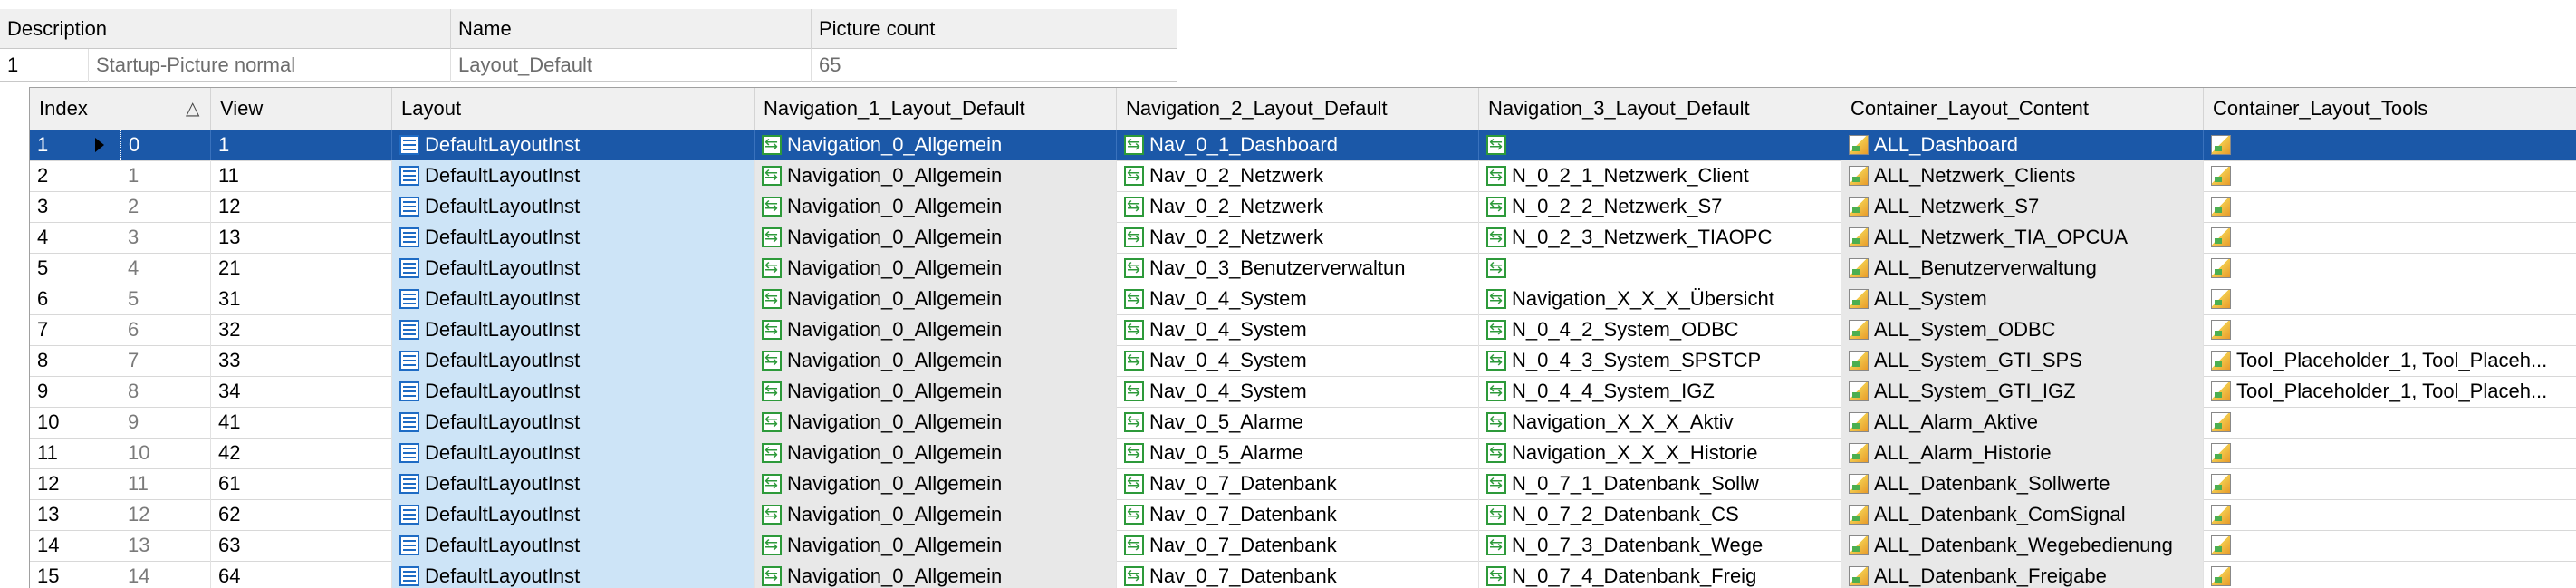  What do you see at coordinates (1298, 109) in the screenshot?
I see `column-header-navigation-2: Navigation_2_Layout_Default` at bounding box center [1298, 109].